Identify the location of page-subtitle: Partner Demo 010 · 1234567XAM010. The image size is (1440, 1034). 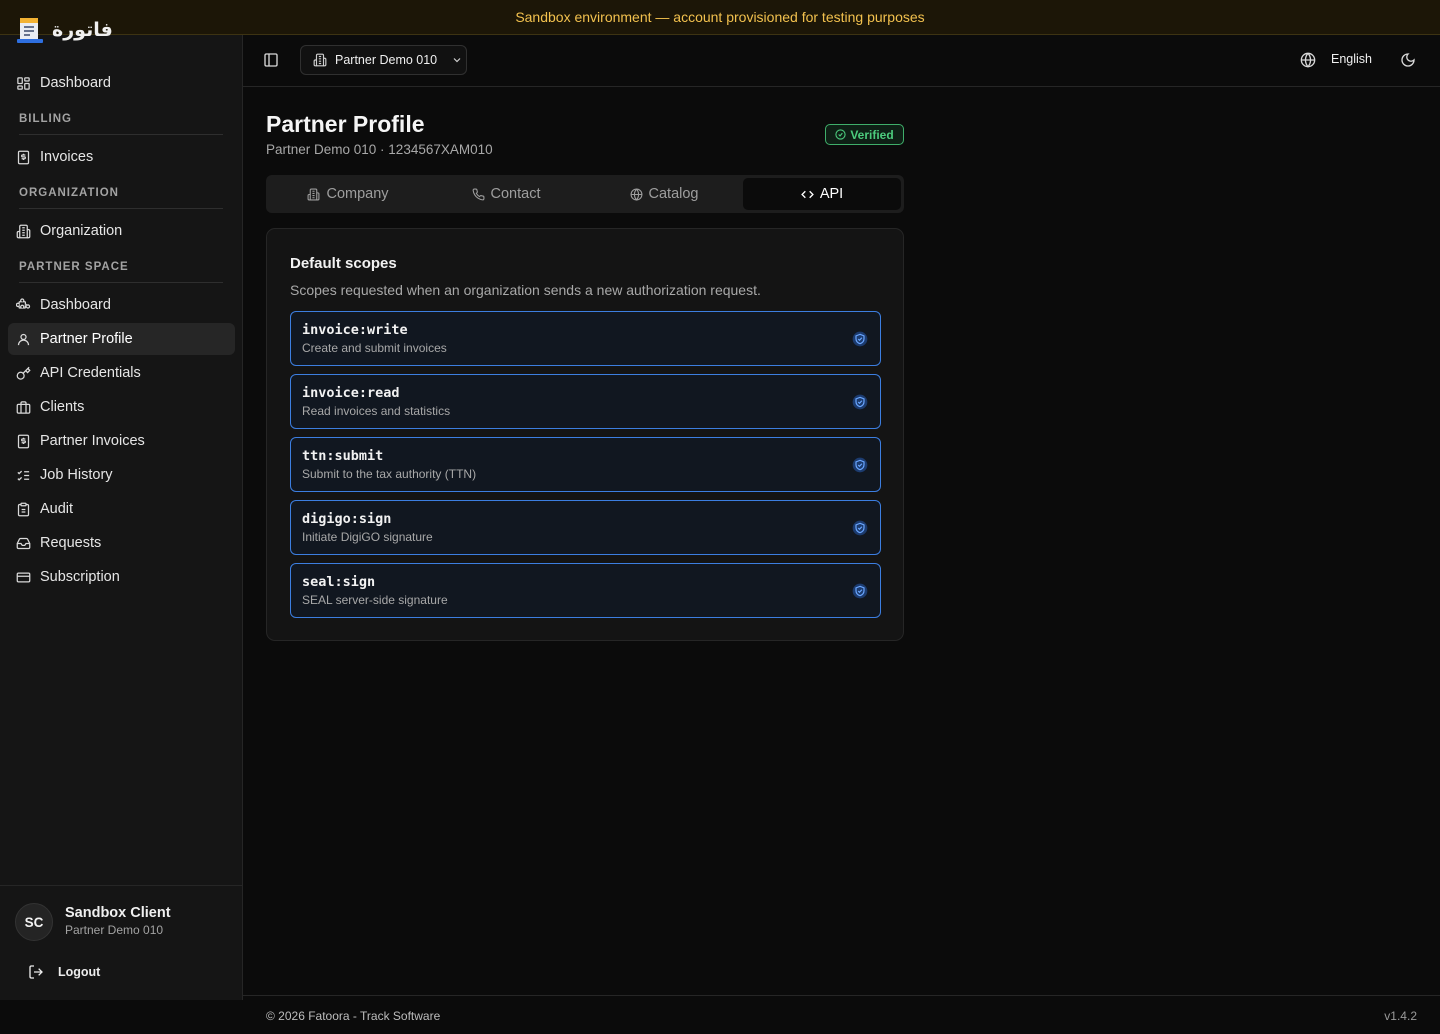
(379, 149).